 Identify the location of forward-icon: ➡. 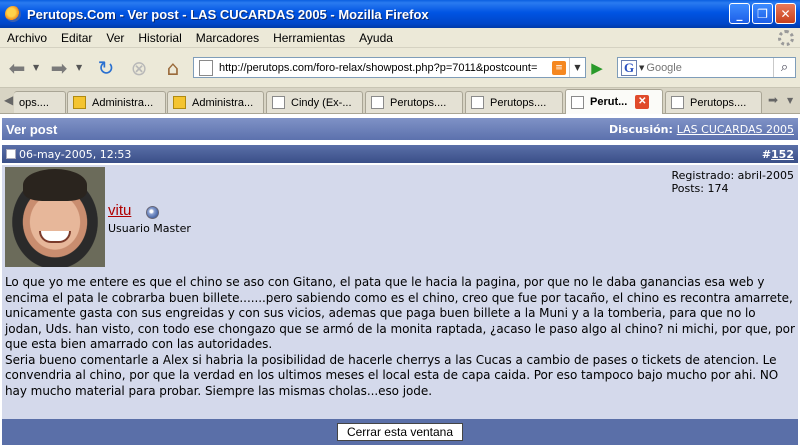
(59, 68).